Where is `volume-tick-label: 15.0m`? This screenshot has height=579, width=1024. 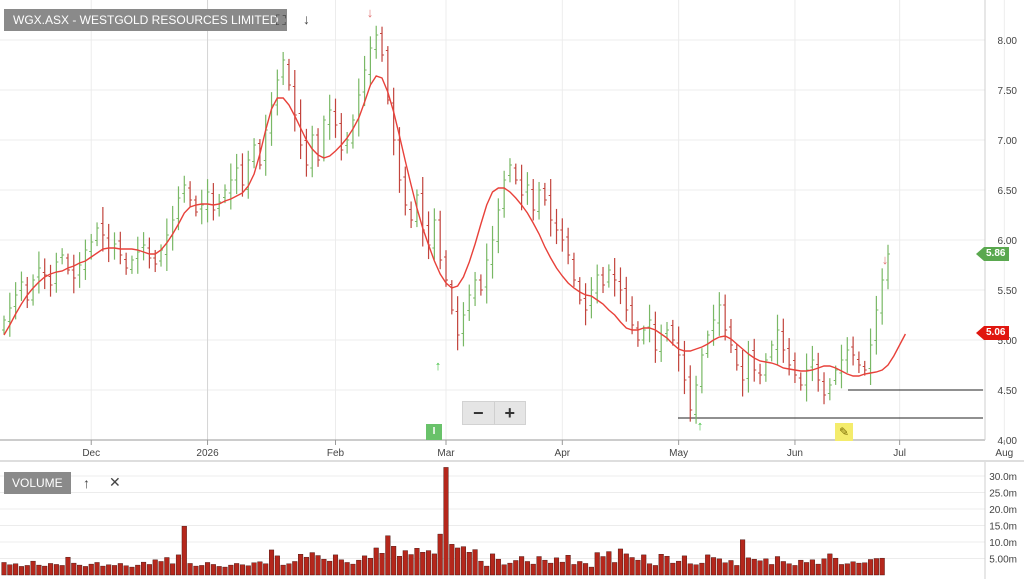
volume-tick-label: 15.0m is located at coordinates (1003, 527).